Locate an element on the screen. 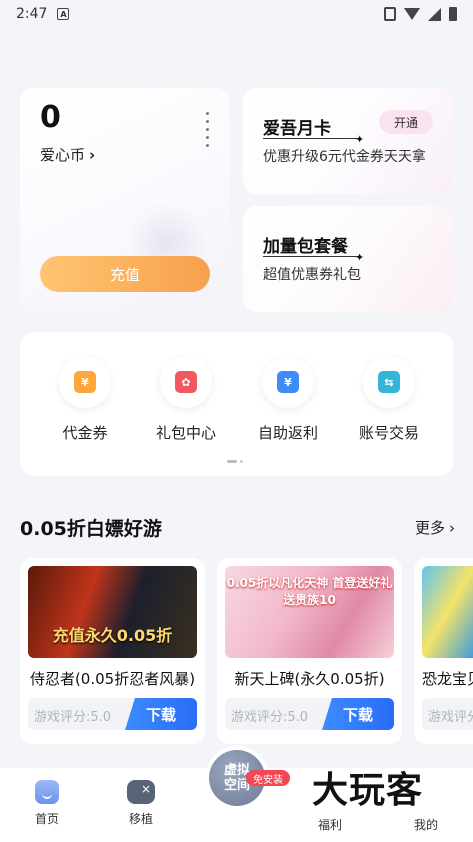 Image resolution: width=473 pixels, height=842 pixels. coin-balance: 0 is located at coordinates (50, 117).